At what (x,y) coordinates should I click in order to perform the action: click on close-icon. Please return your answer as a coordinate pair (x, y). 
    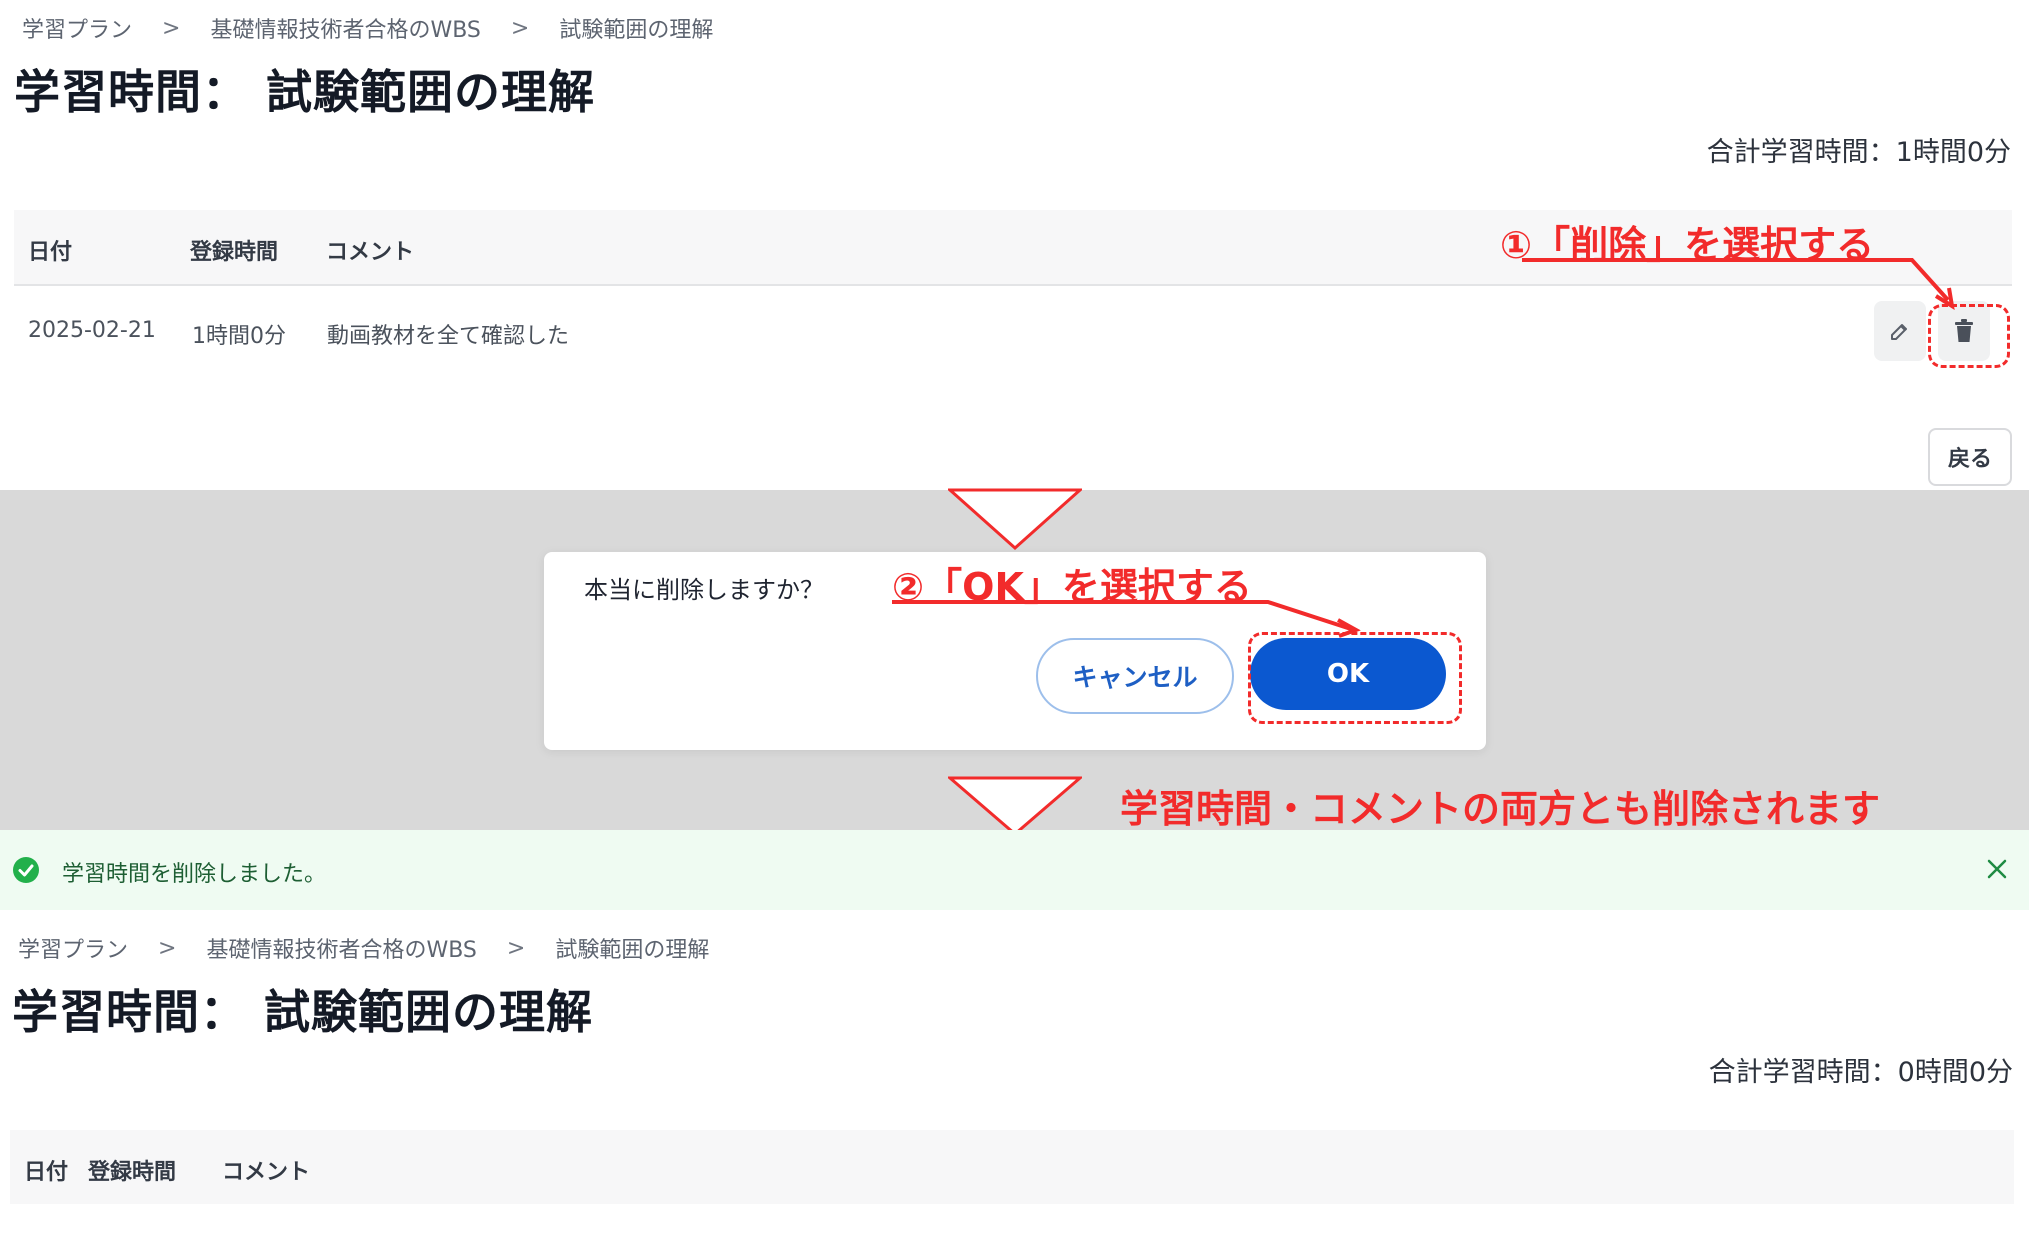
    Looking at the image, I should click on (1997, 869).